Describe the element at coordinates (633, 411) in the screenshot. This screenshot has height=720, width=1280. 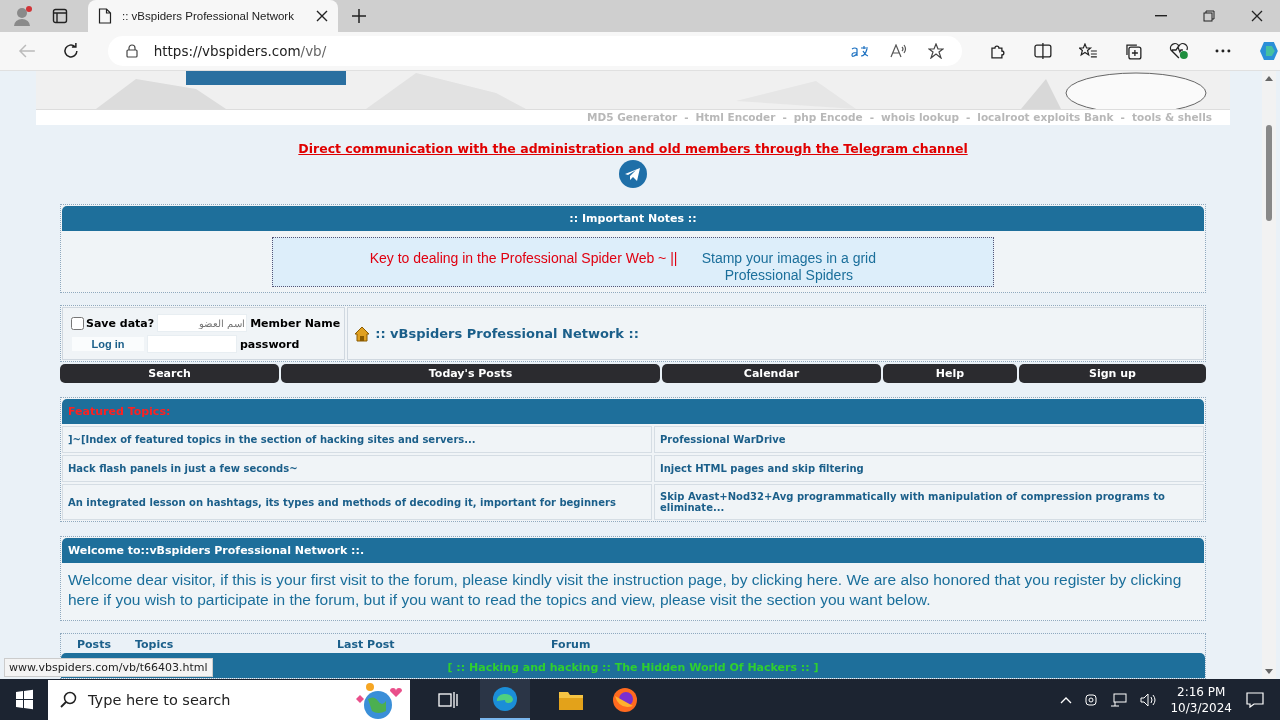
I see `panel-title: Featured Topics:` at that location.